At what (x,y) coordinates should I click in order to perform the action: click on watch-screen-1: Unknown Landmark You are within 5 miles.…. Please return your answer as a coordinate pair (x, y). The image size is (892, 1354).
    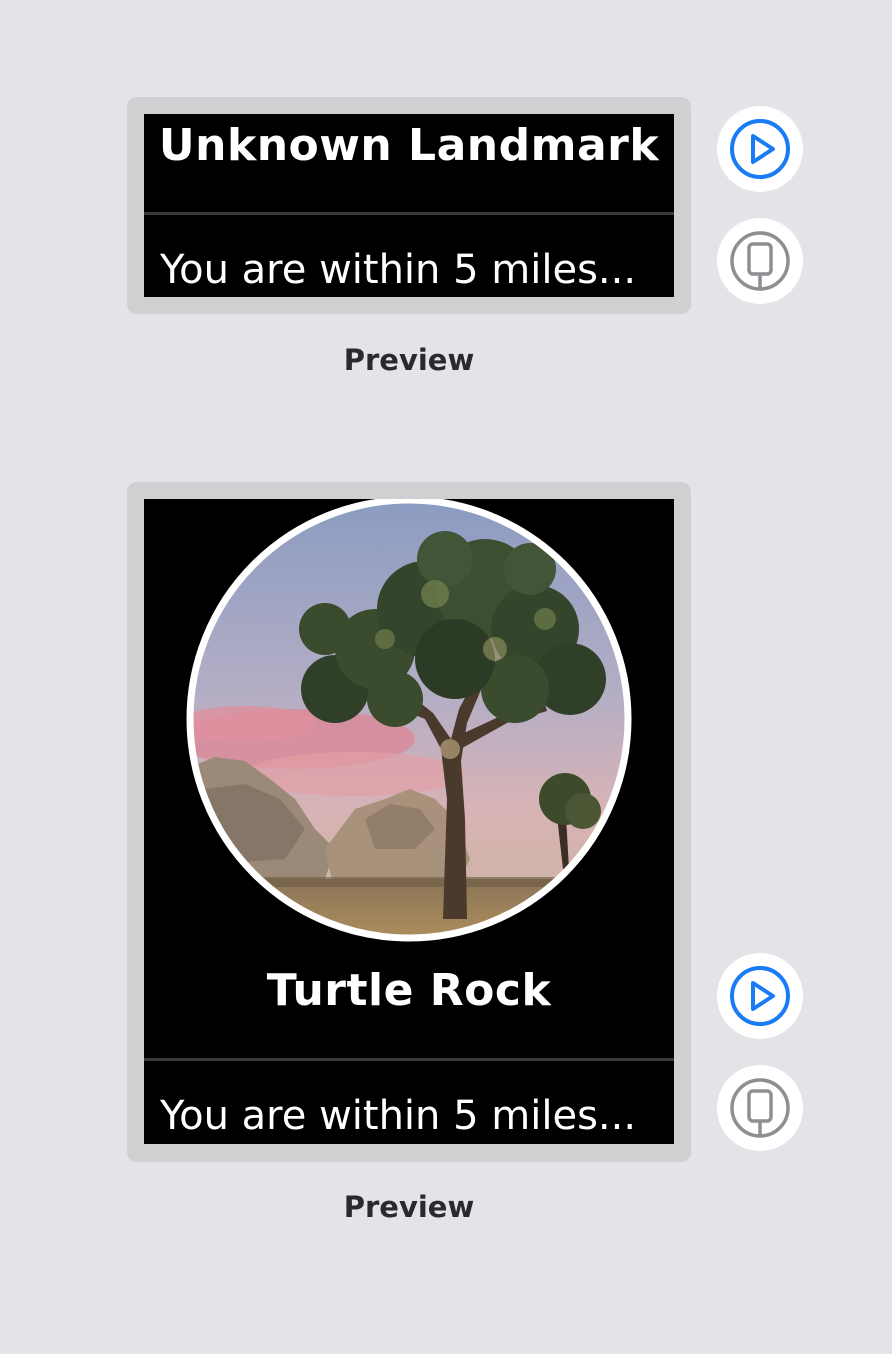
    Looking at the image, I should click on (409, 205).